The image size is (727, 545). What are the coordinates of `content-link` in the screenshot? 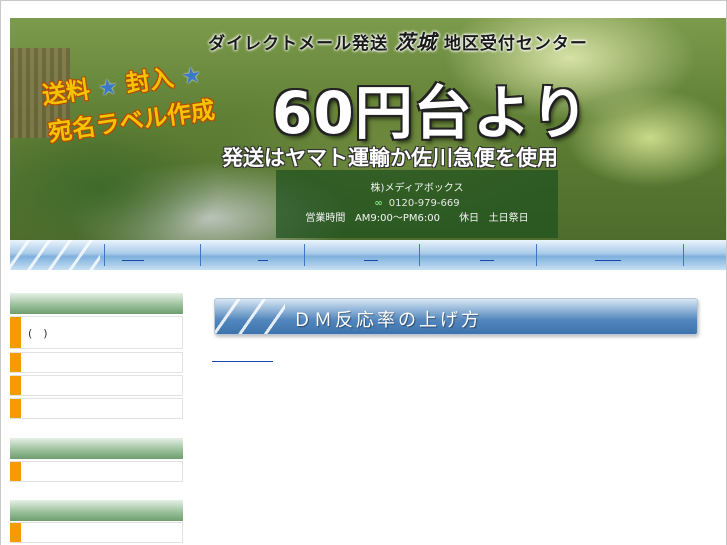 It's located at (242, 361).